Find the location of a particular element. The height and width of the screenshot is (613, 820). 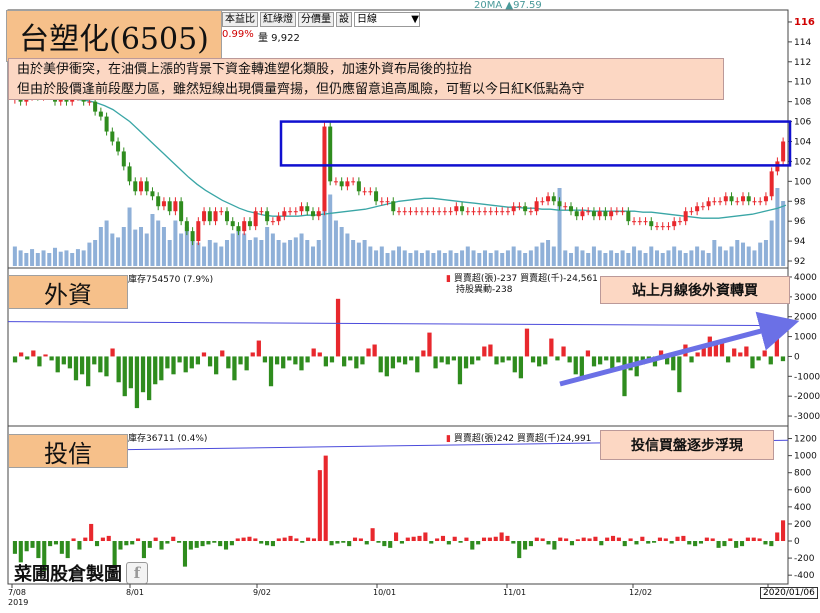

bar-panel-tick-label: 200 is located at coordinates (802, 525).